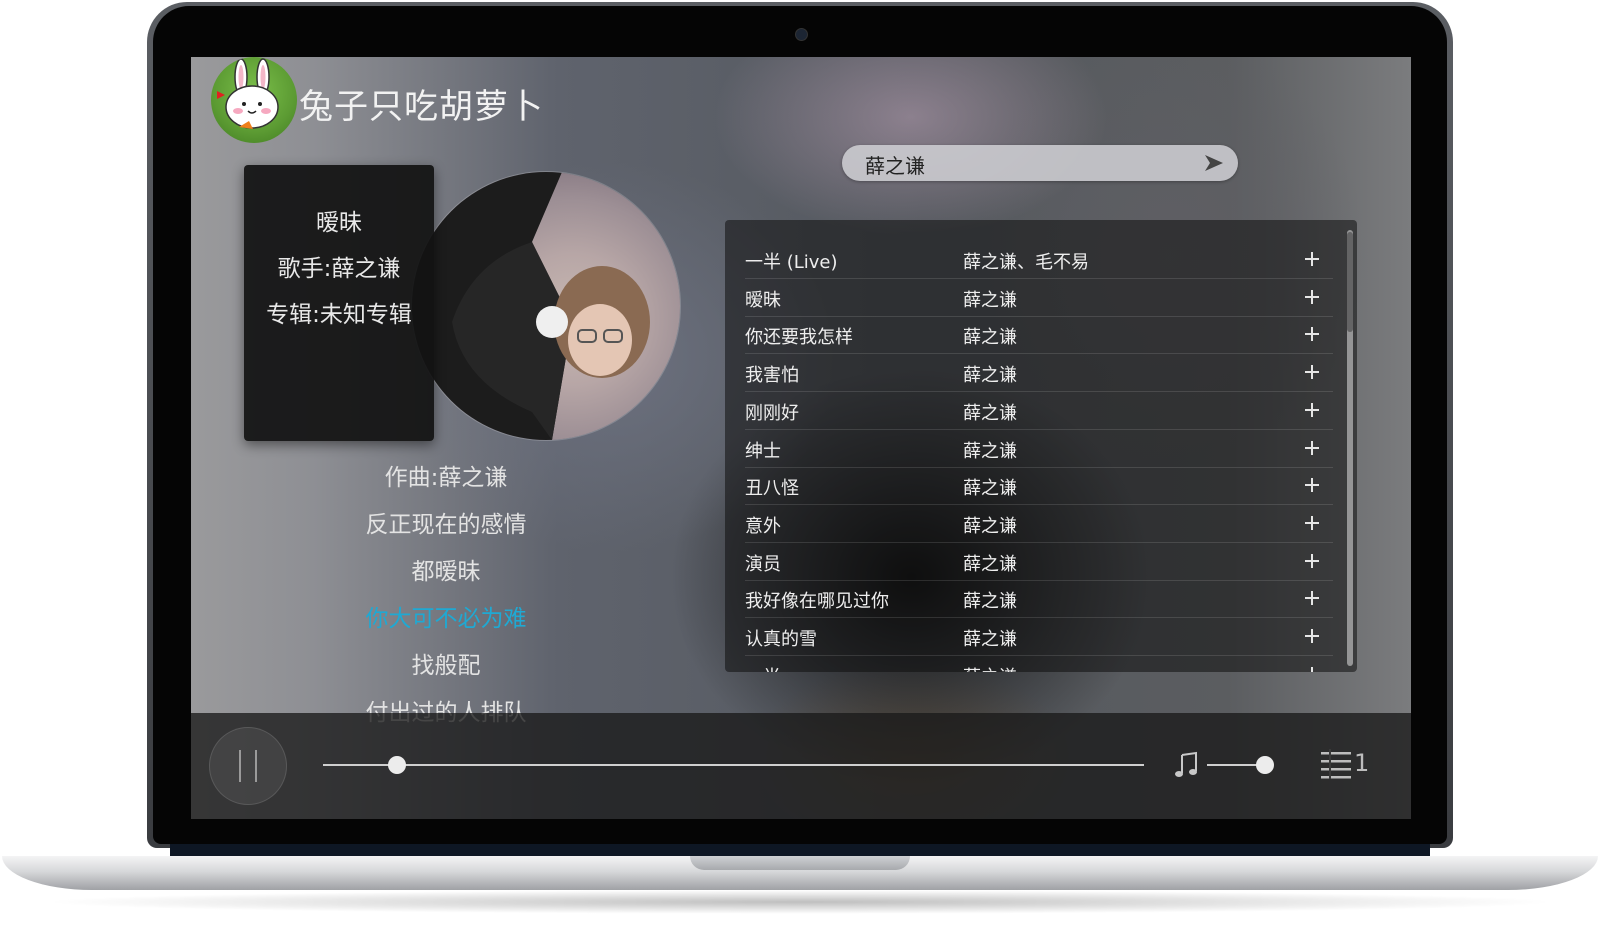 This screenshot has width=1600, height=931. Describe the element at coordinates (763, 563) in the screenshot. I see `song-row-title: 演员` at that location.